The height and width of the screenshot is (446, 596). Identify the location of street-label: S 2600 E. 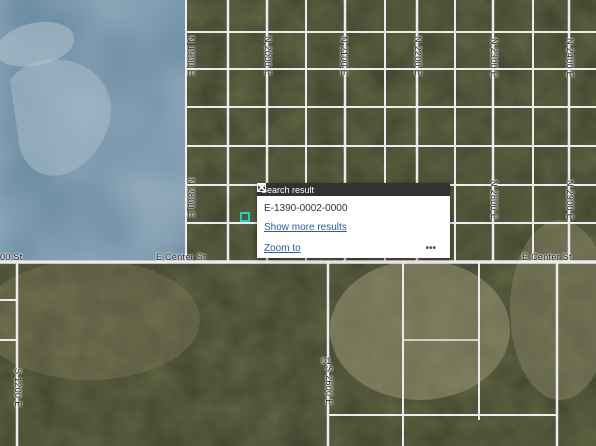
(329, 386).